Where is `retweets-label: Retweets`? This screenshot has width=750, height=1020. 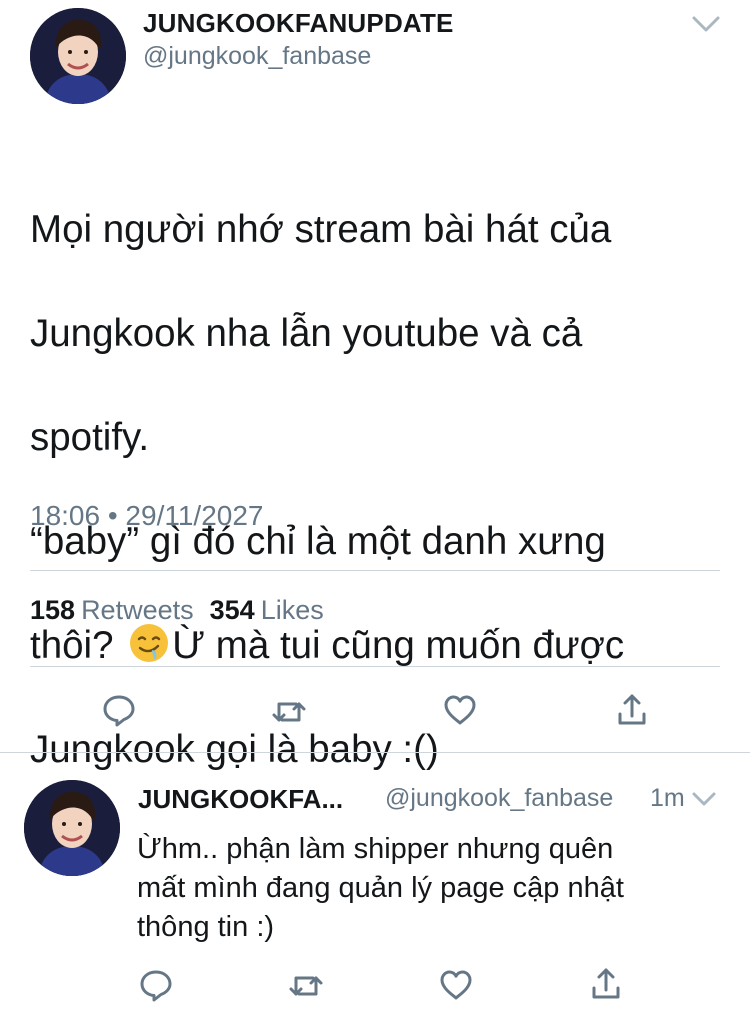 retweets-label: Retweets is located at coordinates (137, 610).